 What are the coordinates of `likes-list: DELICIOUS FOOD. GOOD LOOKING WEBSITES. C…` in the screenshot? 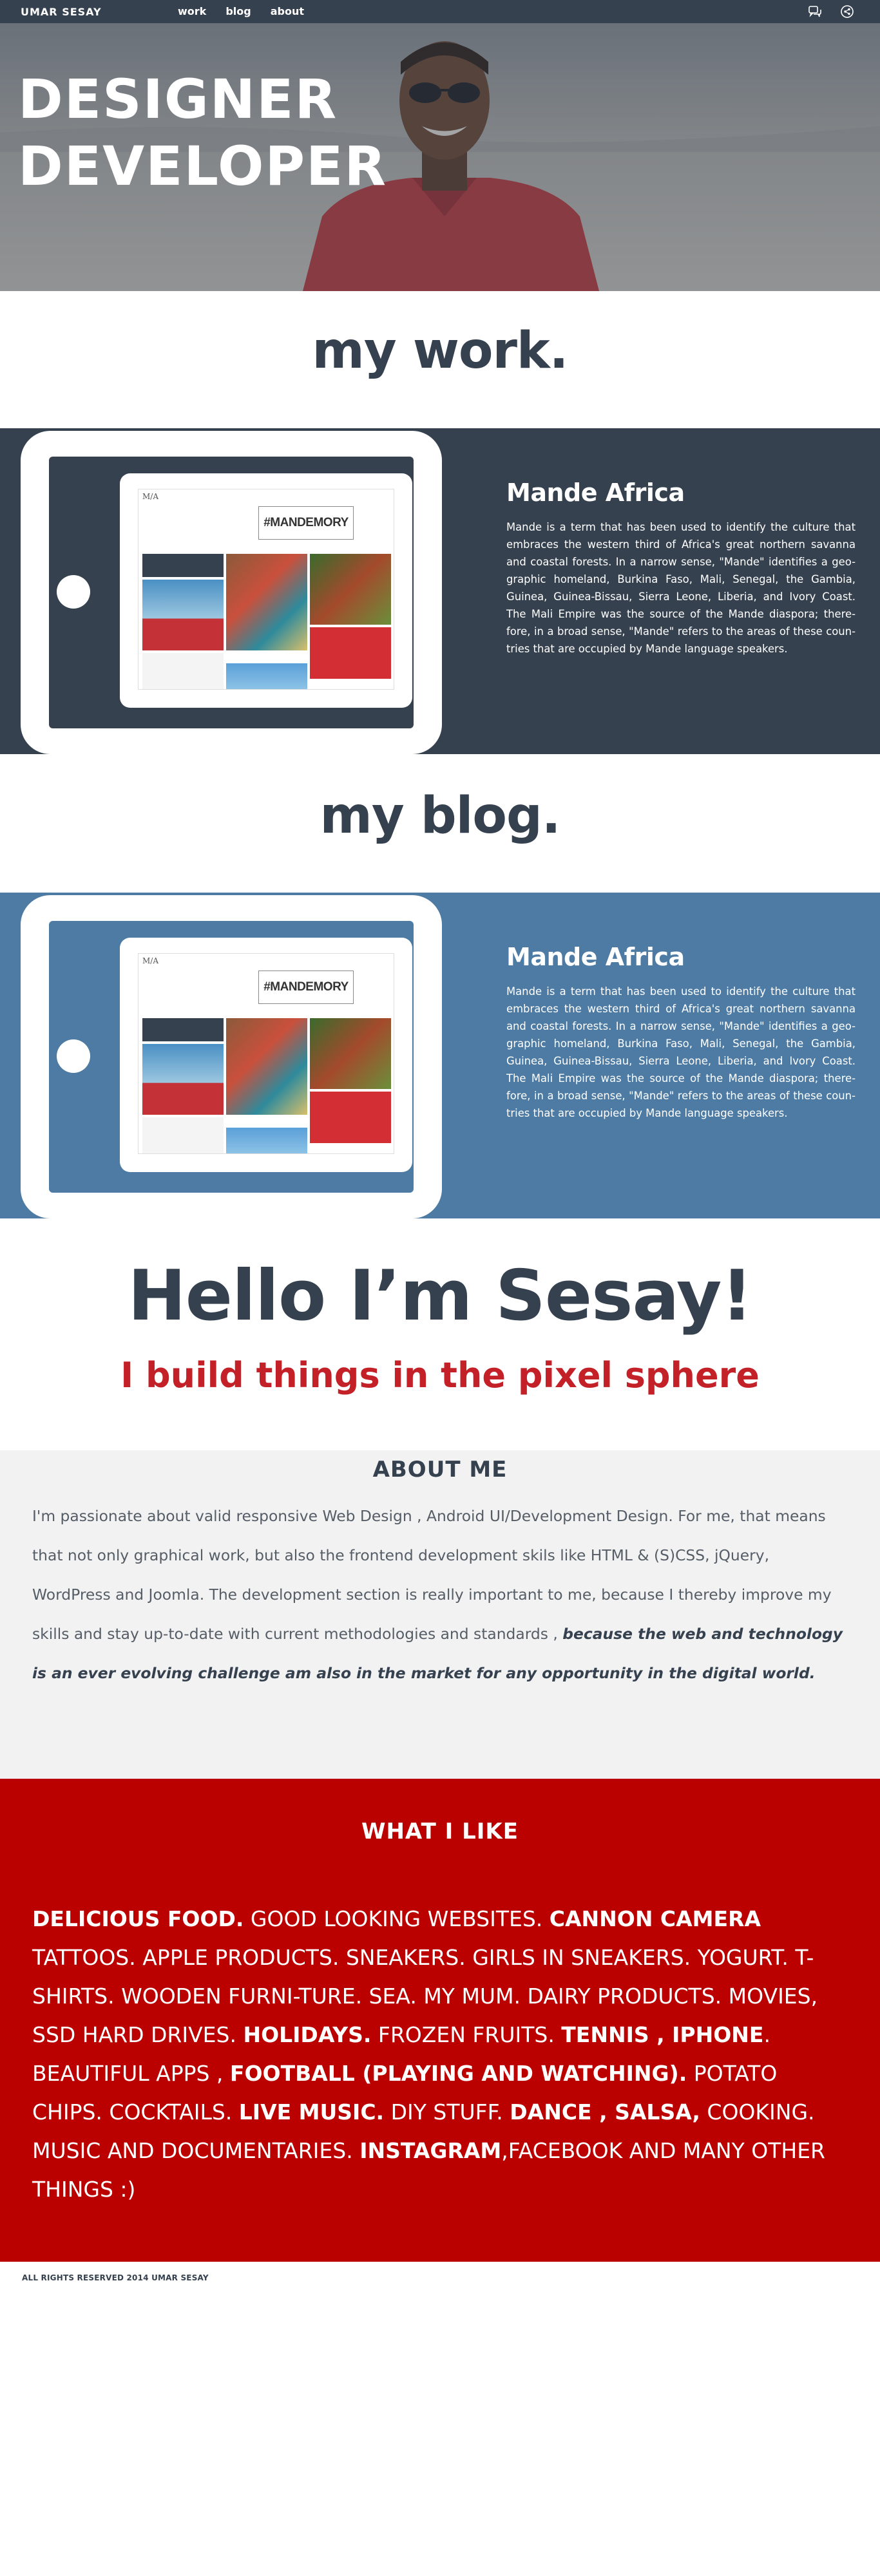 It's located at (441, 2054).